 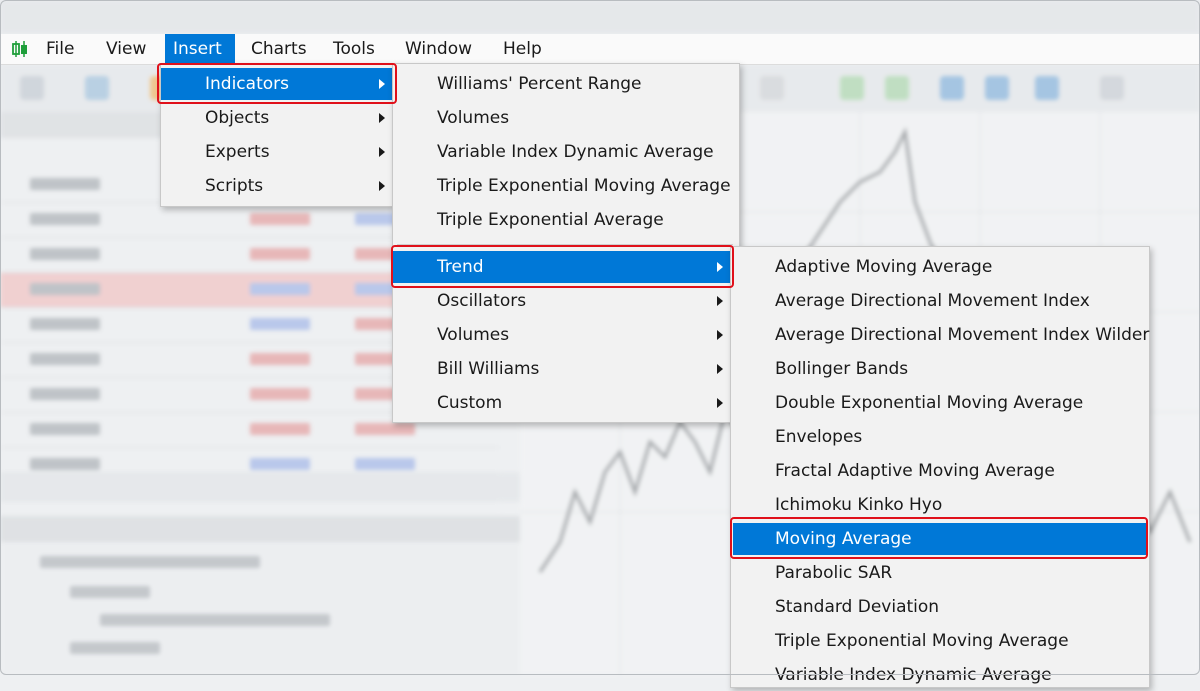 I want to click on insert-menu-item-objects: Objects, so click(x=277, y=118).